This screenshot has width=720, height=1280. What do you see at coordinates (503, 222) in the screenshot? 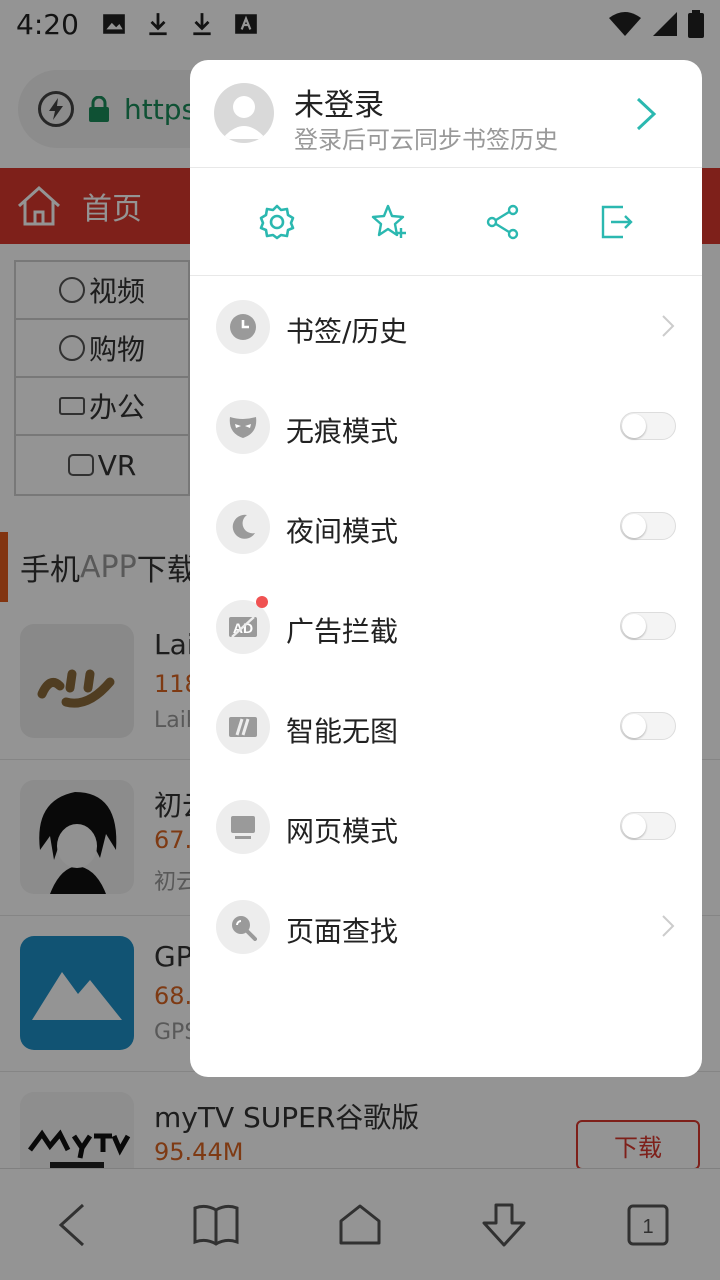
I see `share-icon` at bounding box center [503, 222].